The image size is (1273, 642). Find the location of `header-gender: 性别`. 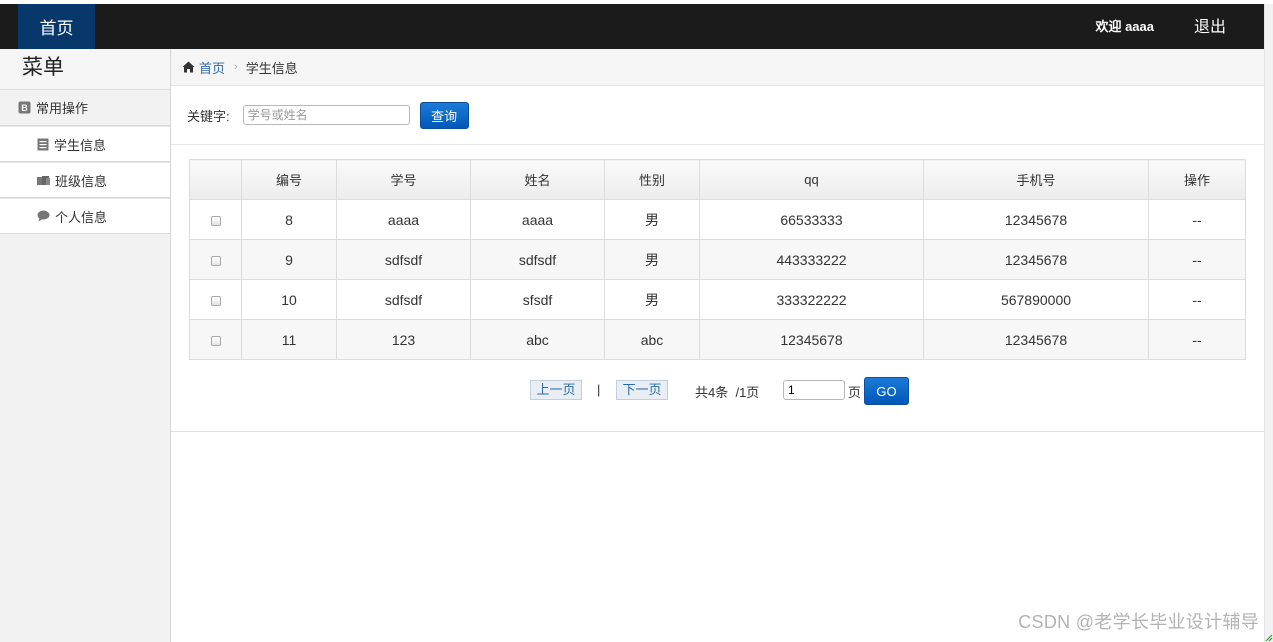

header-gender: 性别 is located at coordinates (652, 179).